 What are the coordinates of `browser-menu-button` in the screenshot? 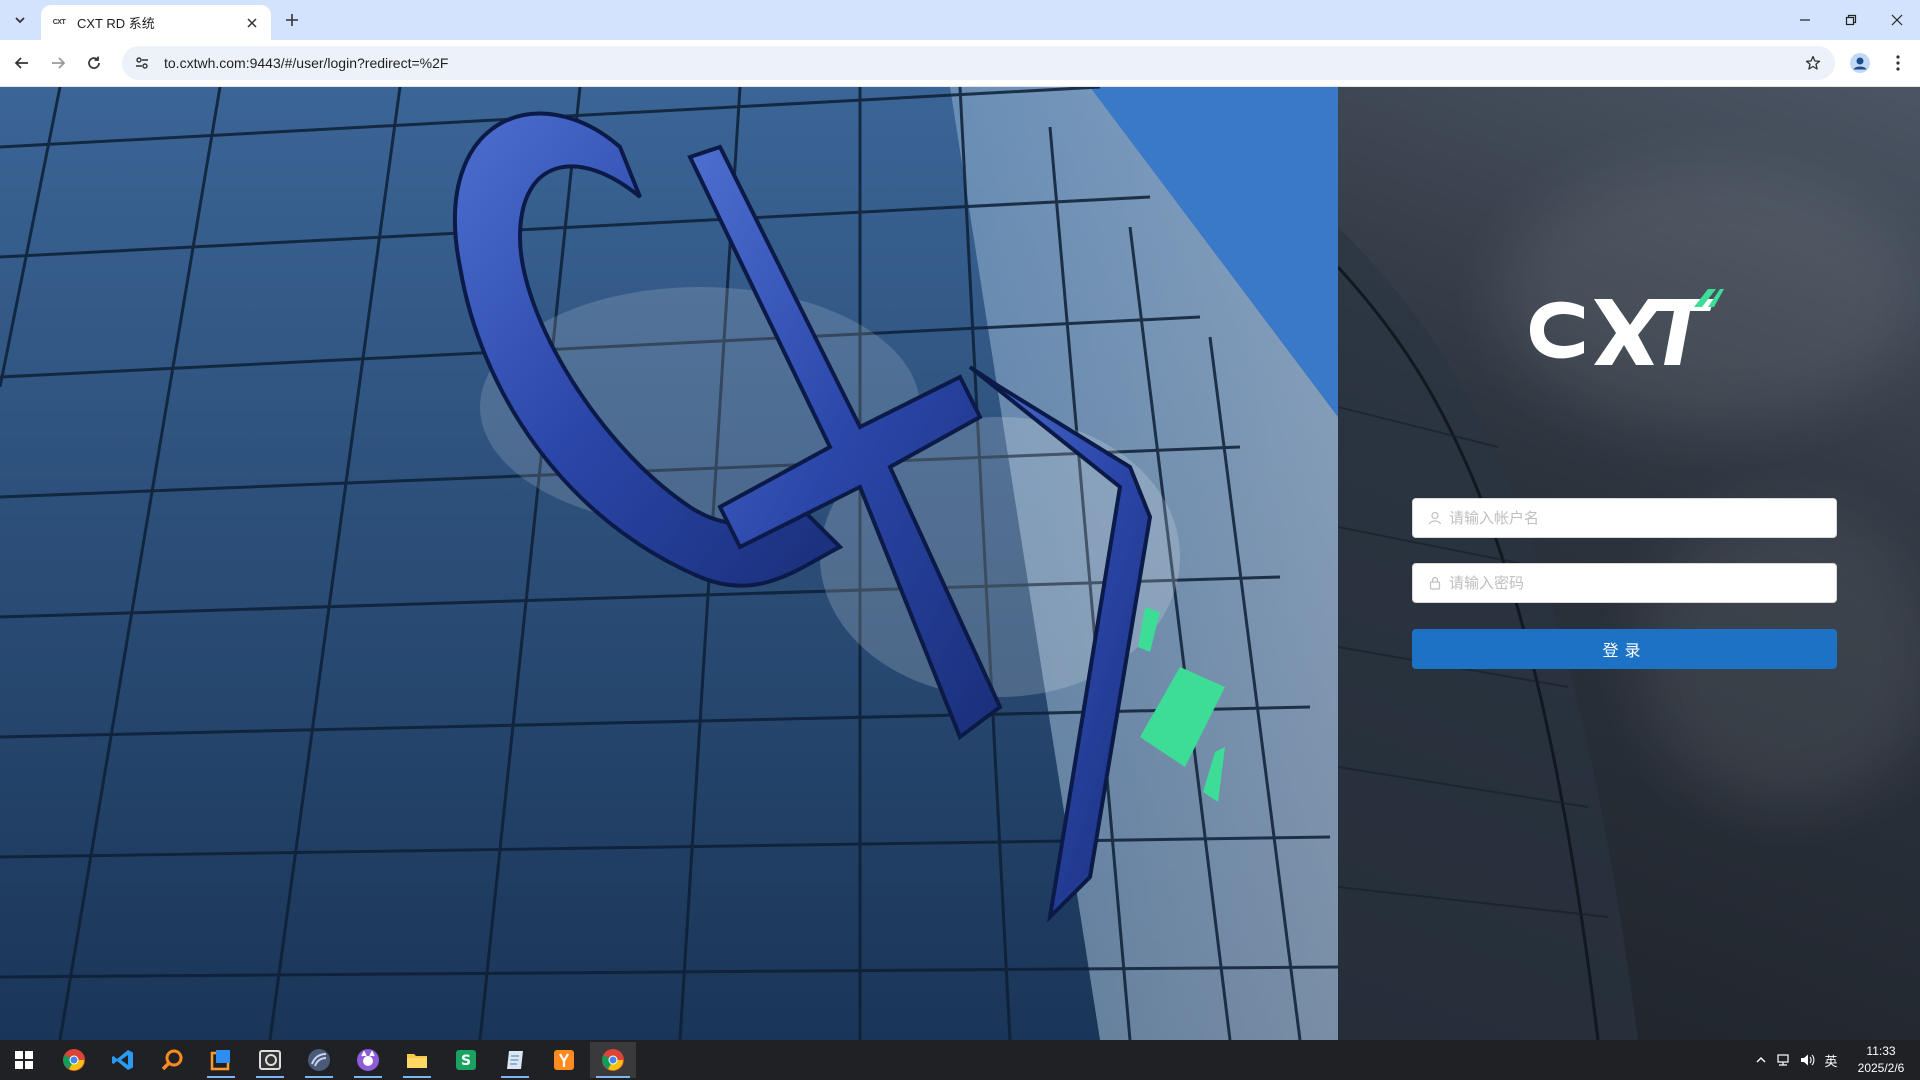 It's located at (1898, 63).